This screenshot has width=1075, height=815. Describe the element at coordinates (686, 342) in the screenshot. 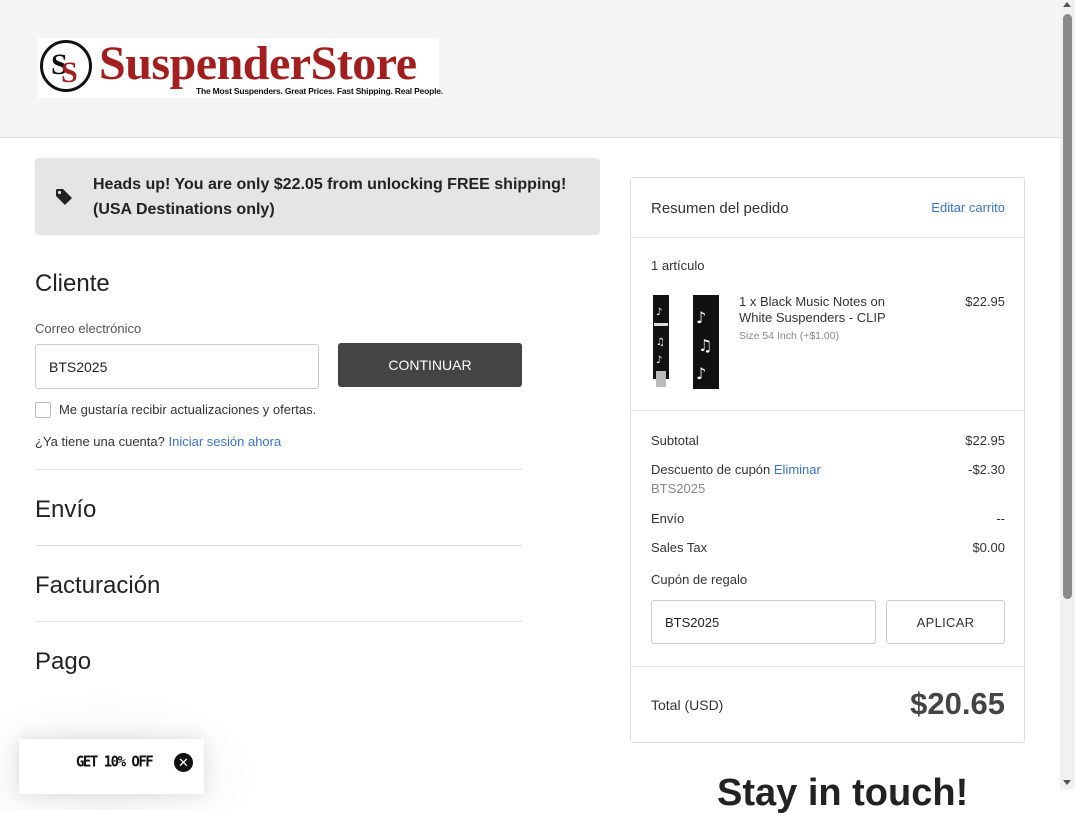

I see `product-image: ♪ ♫ ♪ ♪ ♫ ♪` at that location.